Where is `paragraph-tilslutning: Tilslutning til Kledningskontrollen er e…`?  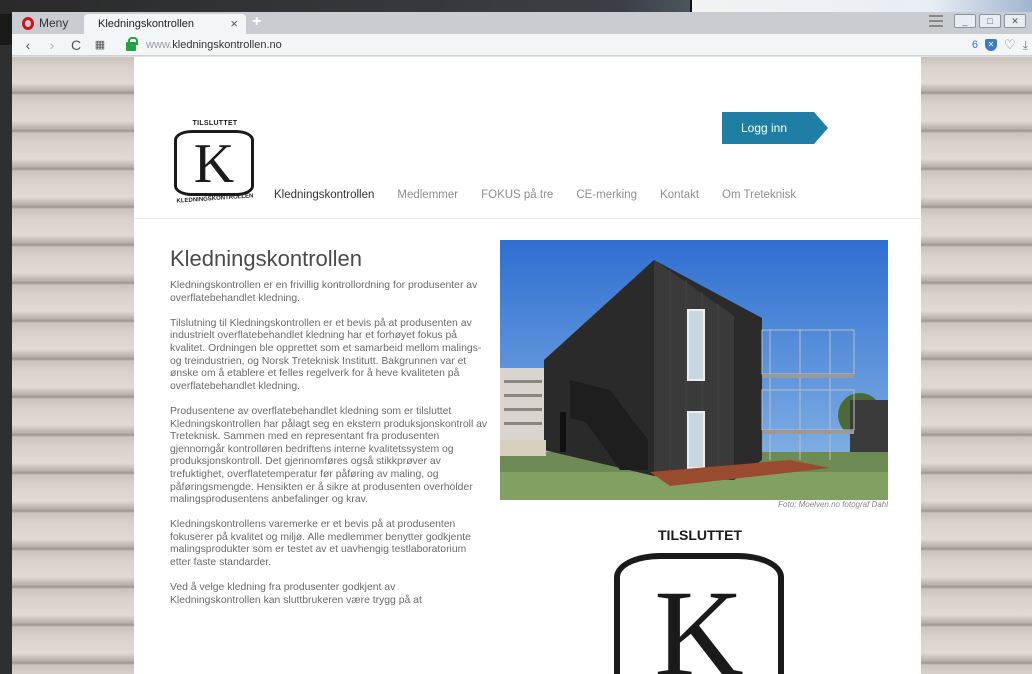
paragraph-tilslutning: Tilslutning til Kledningskontrollen er e… is located at coordinates (326, 354).